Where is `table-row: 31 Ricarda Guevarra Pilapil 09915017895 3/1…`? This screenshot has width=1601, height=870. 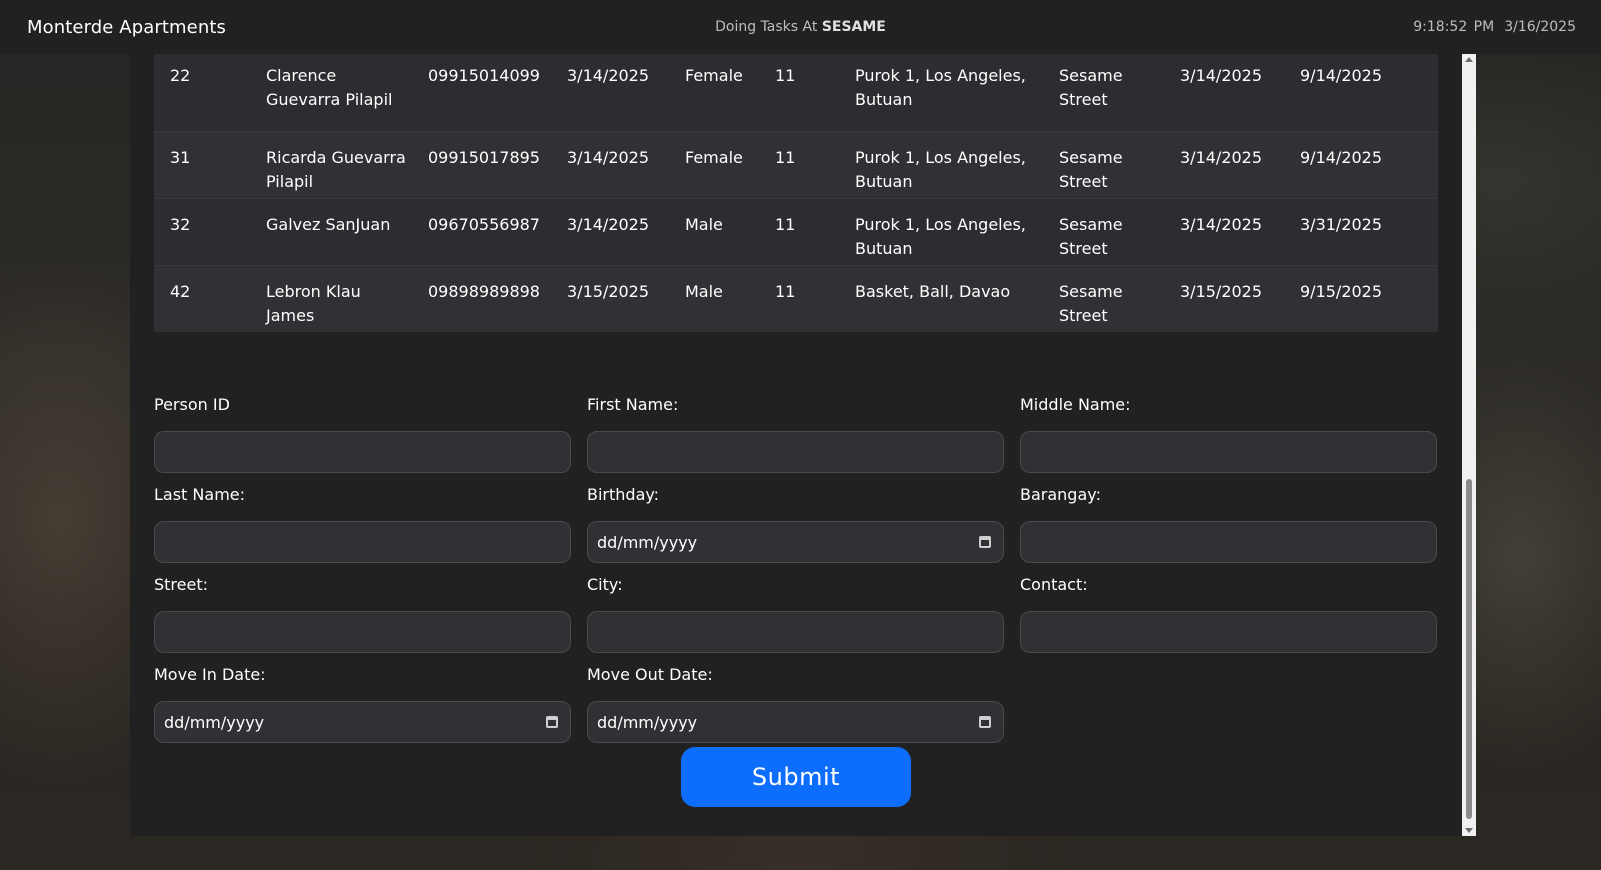
table-row: 31 Ricarda Guevarra Pilapil 09915017895 3/1… is located at coordinates (796, 164).